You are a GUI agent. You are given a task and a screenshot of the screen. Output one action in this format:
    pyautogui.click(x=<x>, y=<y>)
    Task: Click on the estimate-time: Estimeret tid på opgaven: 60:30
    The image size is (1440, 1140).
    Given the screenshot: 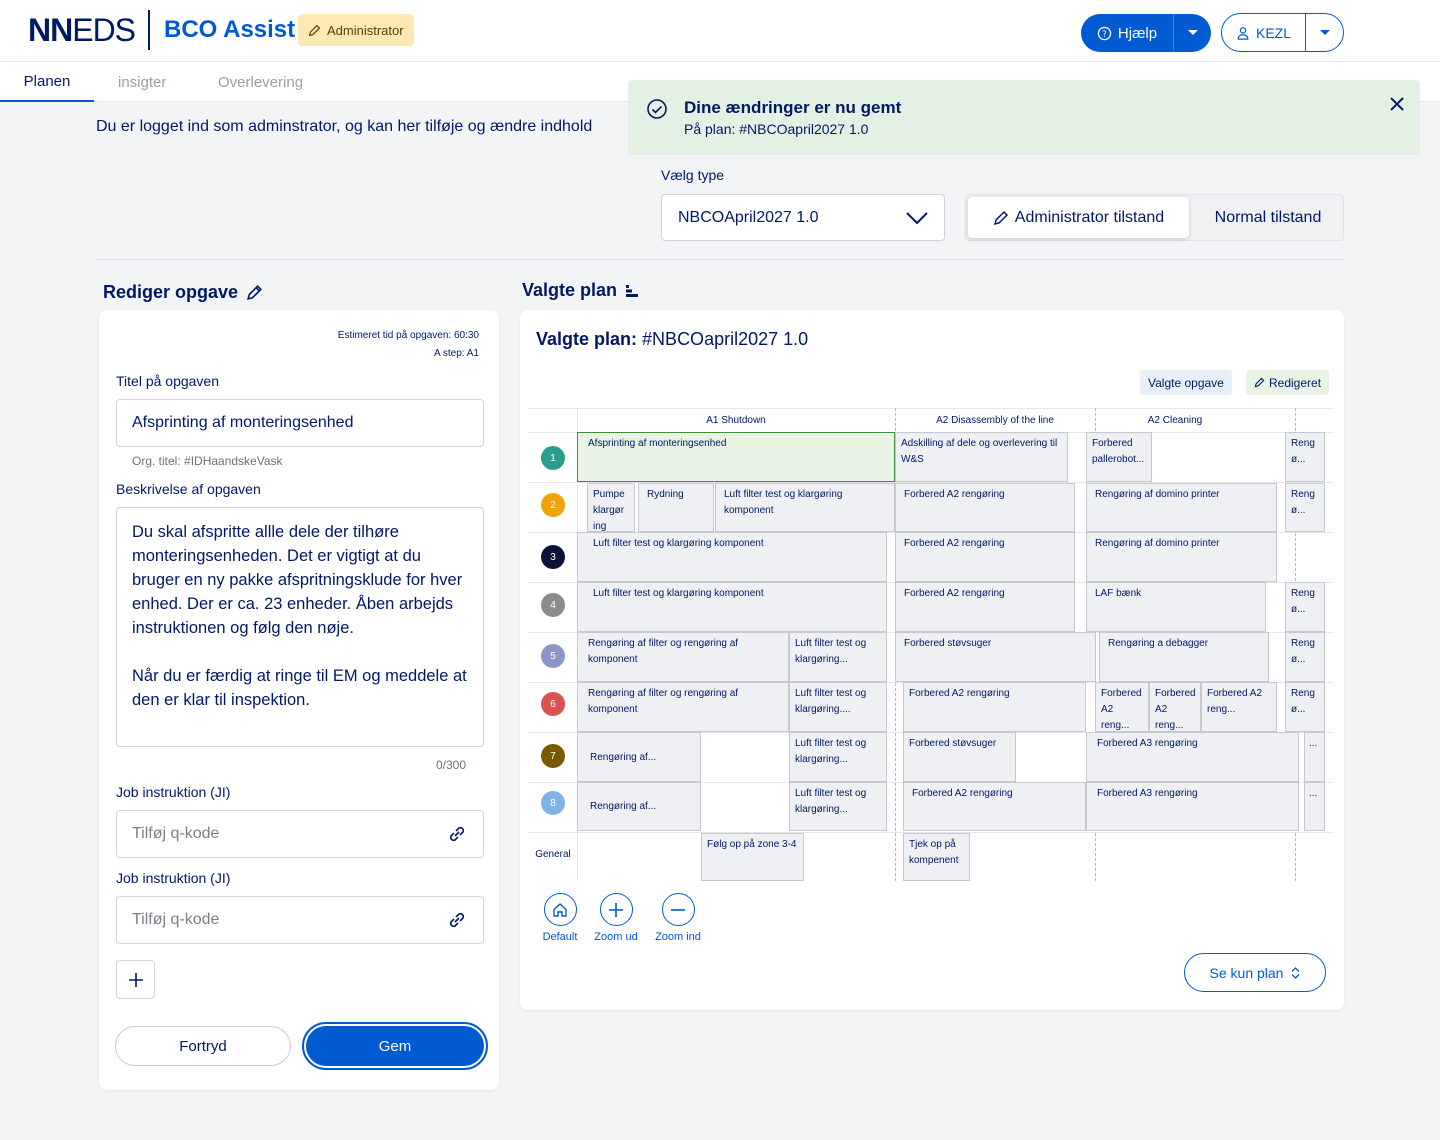 What is the action you would take?
    pyautogui.click(x=408, y=335)
    